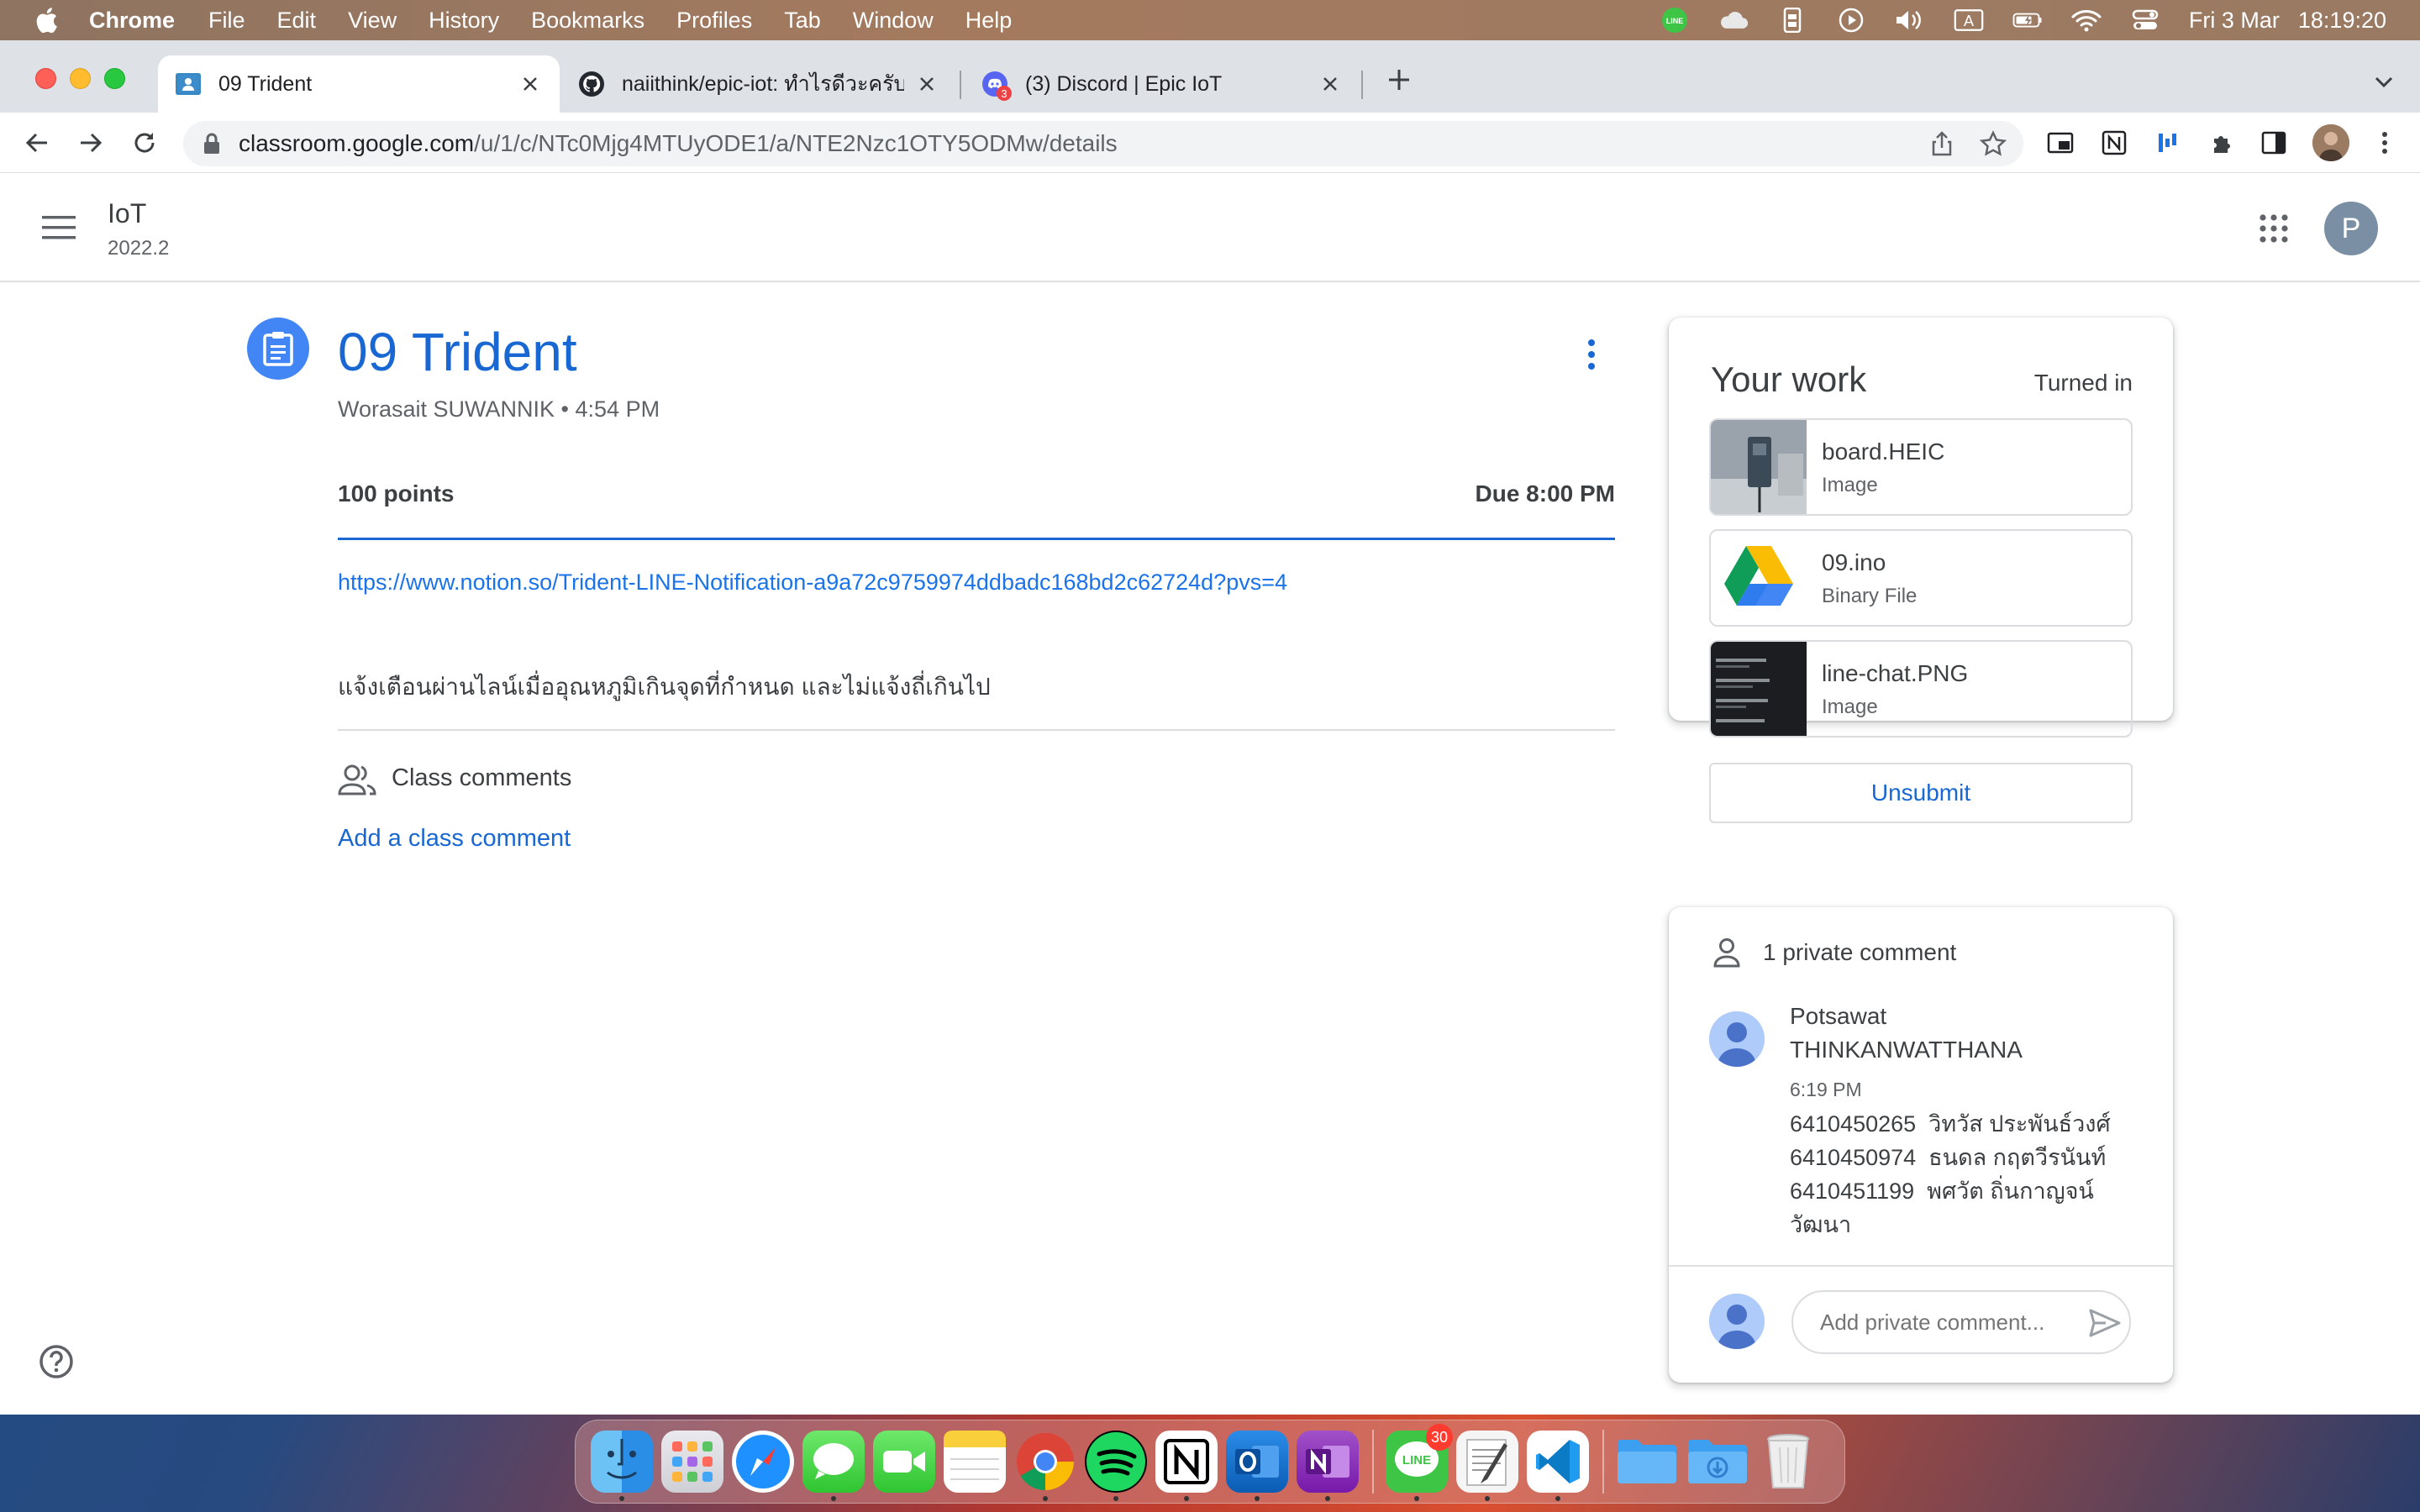 The image size is (2420, 1512). I want to click on input-source-icon: A, so click(1969, 20).